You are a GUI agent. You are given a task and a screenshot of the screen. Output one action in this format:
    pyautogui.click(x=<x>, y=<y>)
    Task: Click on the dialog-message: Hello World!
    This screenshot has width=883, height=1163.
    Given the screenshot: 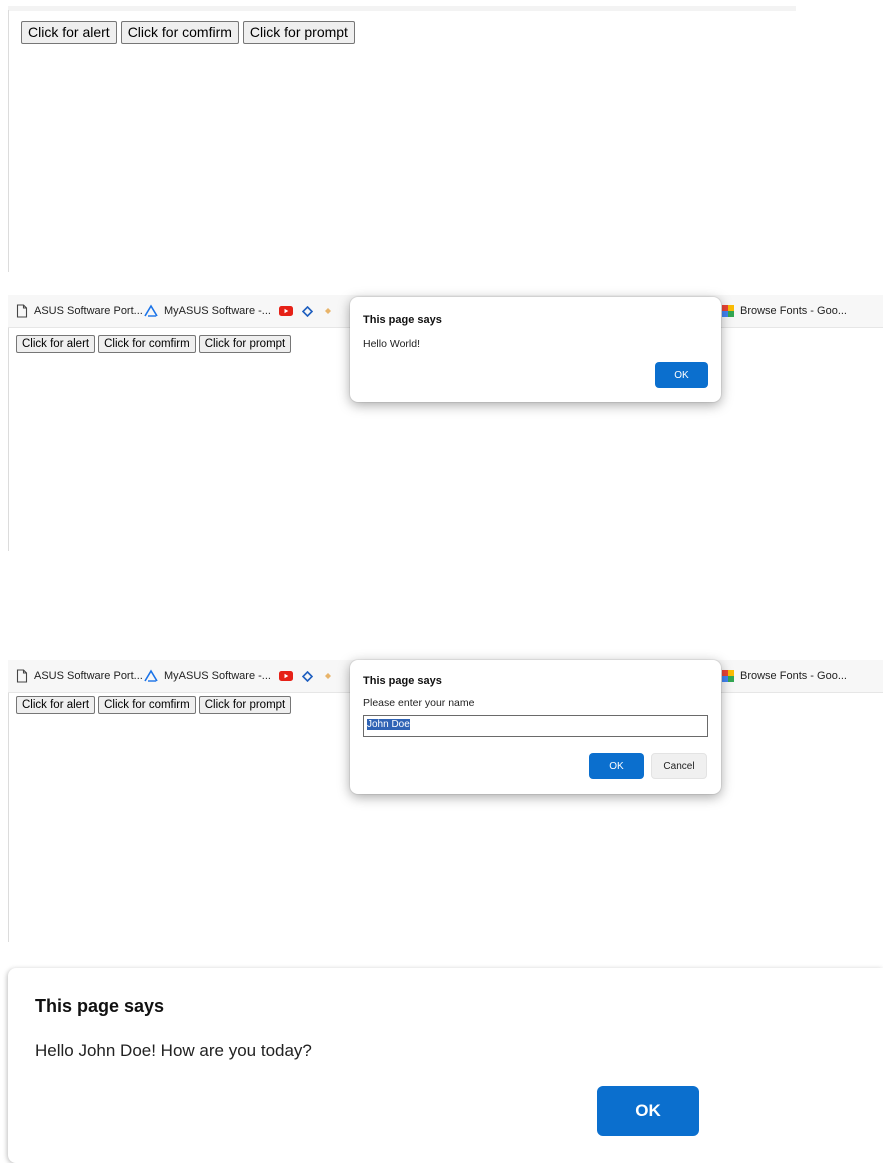 What is the action you would take?
    pyautogui.click(x=391, y=344)
    